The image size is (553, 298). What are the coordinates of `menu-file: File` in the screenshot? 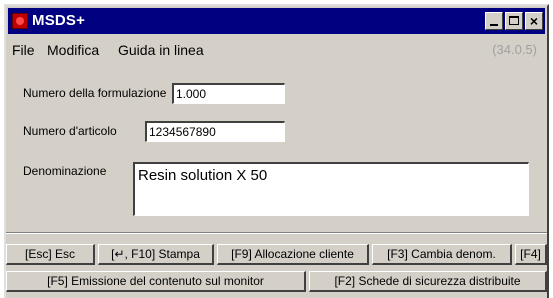 It's located at (23, 50).